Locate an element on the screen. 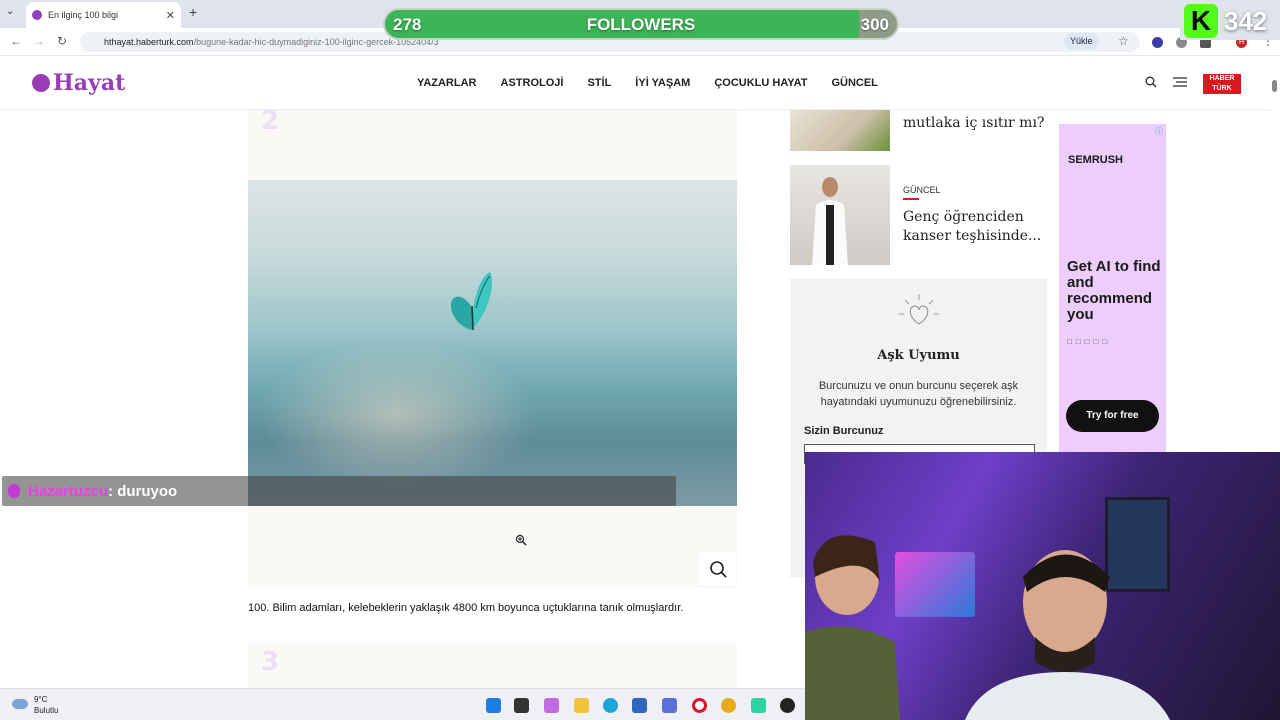 The width and height of the screenshot is (1280, 720). menu-item-iyi-yasam: İYİ YAŞAM is located at coordinates (662, 83).